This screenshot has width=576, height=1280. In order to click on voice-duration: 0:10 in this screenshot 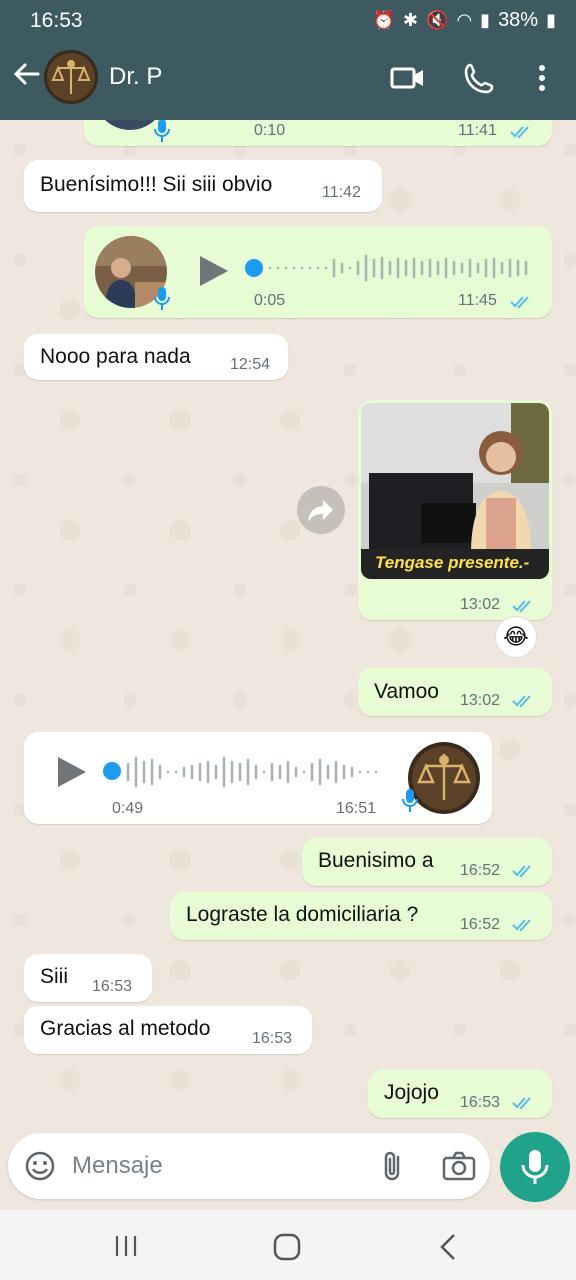, I will do `click(270, 130)`.